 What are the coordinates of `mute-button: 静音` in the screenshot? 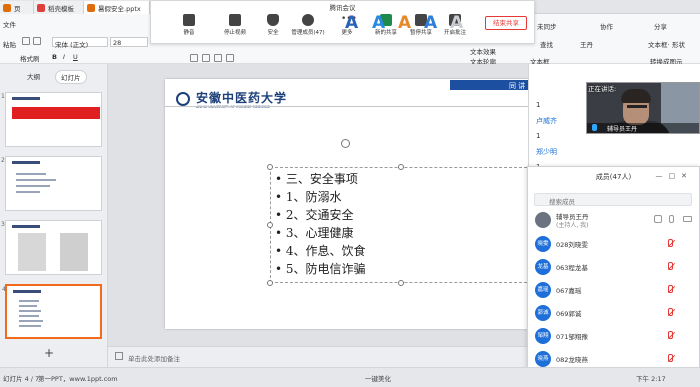 It's located at (189, 25).